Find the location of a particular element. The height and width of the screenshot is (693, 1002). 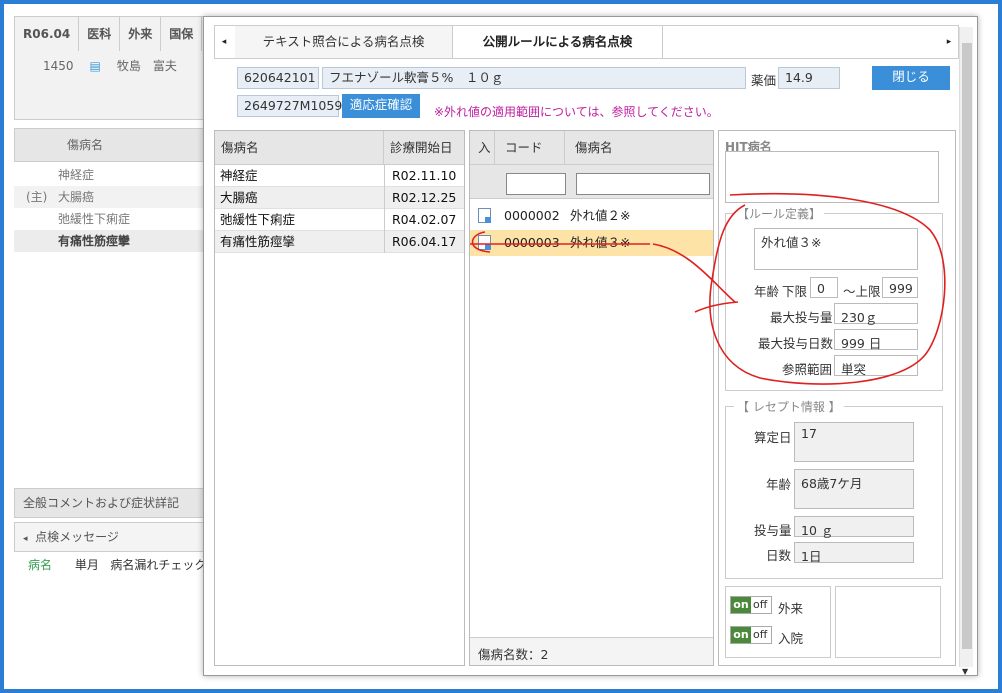

outpatient-toggle: on off is located at coordinates (751, 605).